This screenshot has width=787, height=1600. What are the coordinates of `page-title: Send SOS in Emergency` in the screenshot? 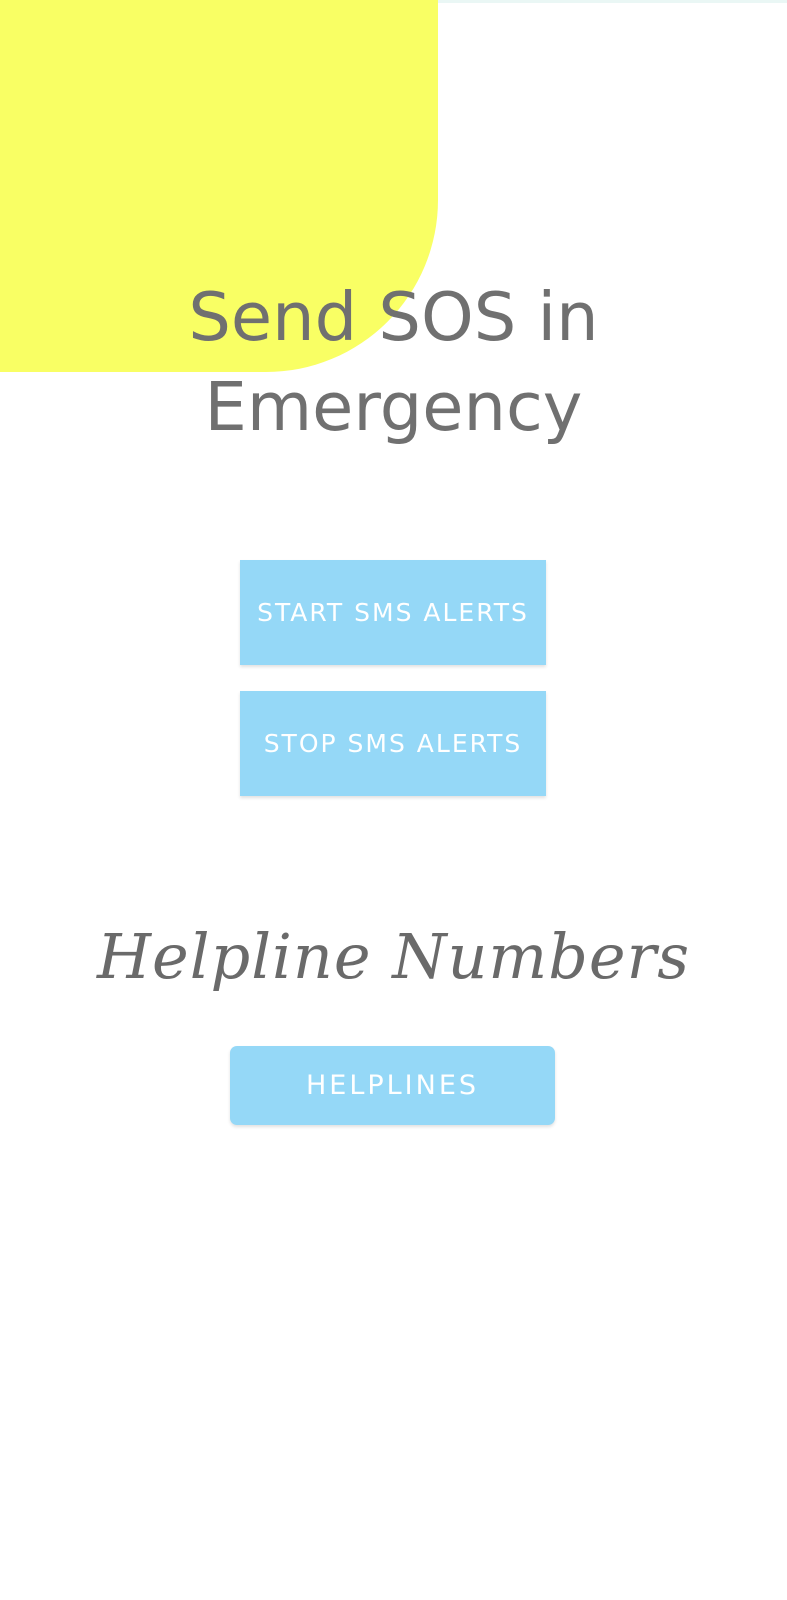 It's located at (393, 362).